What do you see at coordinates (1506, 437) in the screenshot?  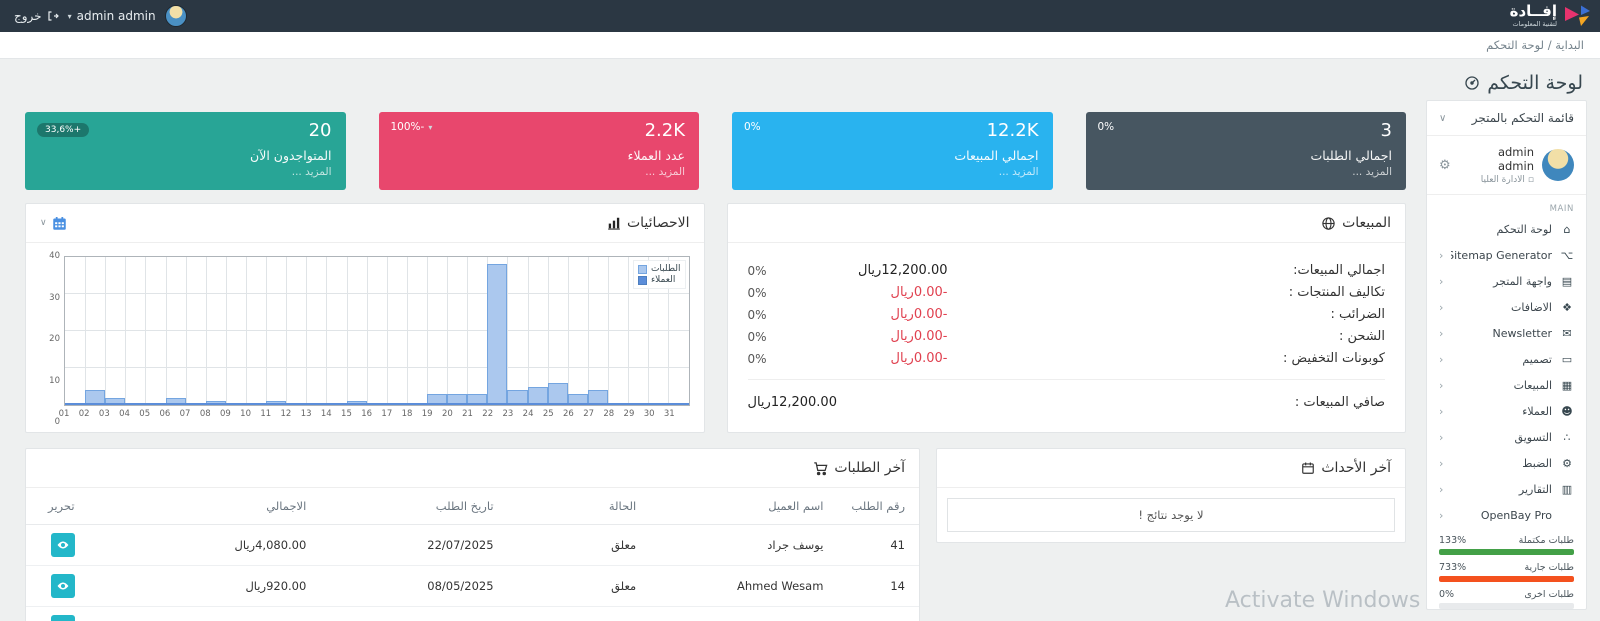 I see `sidebar-item-8: ∴ التسويق ‹` at bounding box center [1506, 437].